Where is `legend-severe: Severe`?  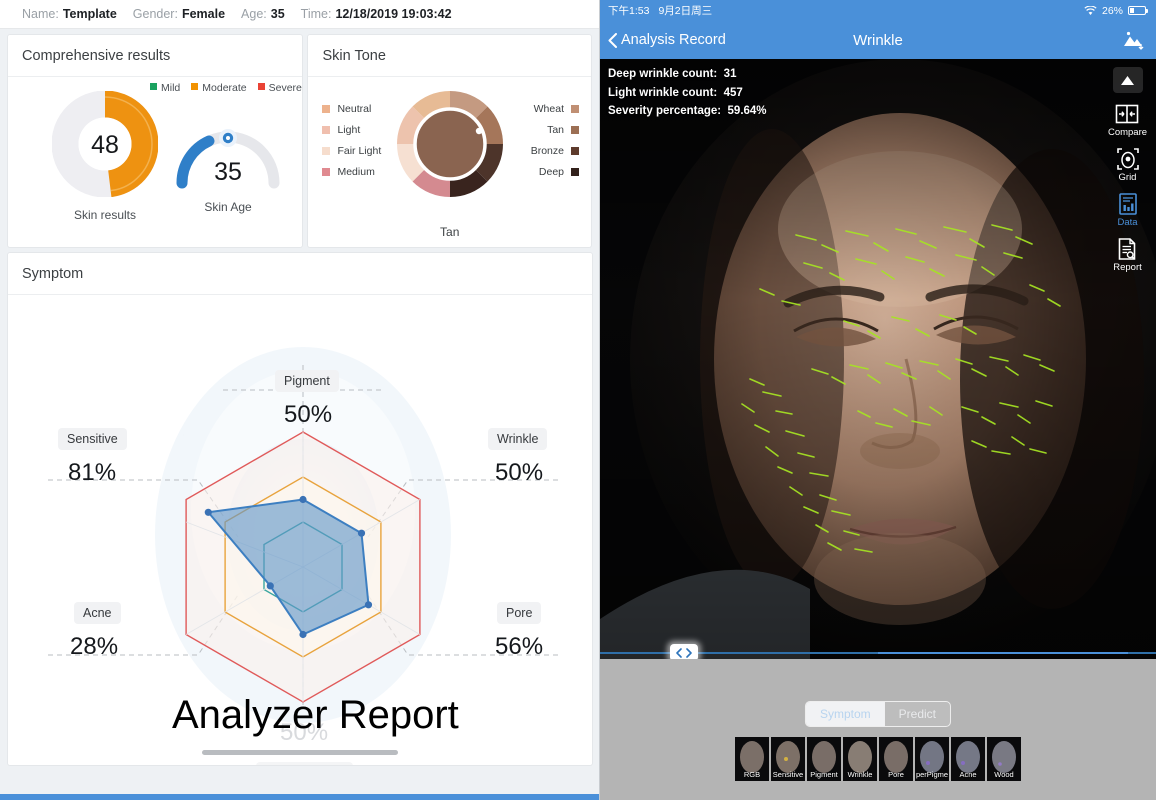 legend-severe: Severe is located at coordinates (279, 88).